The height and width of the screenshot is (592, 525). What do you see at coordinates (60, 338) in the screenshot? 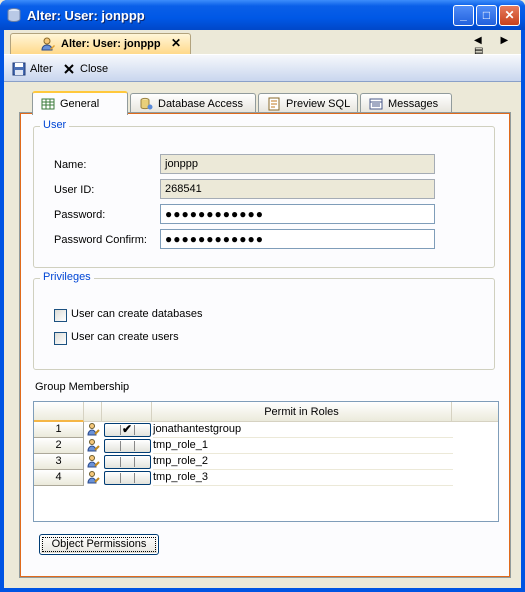
I see `create-users-checkbox` at bounding box center [60, 338].